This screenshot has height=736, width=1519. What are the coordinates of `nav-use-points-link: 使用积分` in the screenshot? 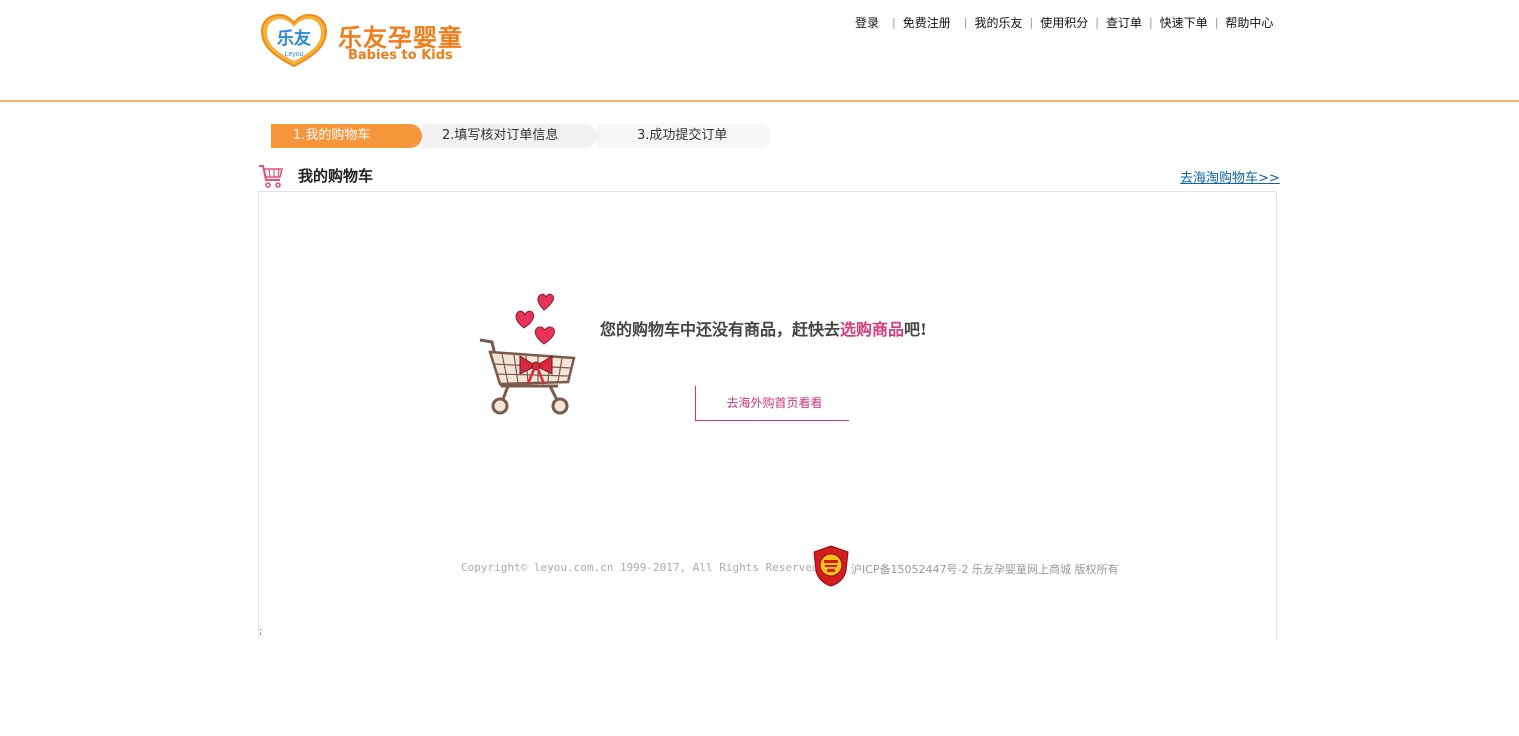 It's located at (1064, 22).